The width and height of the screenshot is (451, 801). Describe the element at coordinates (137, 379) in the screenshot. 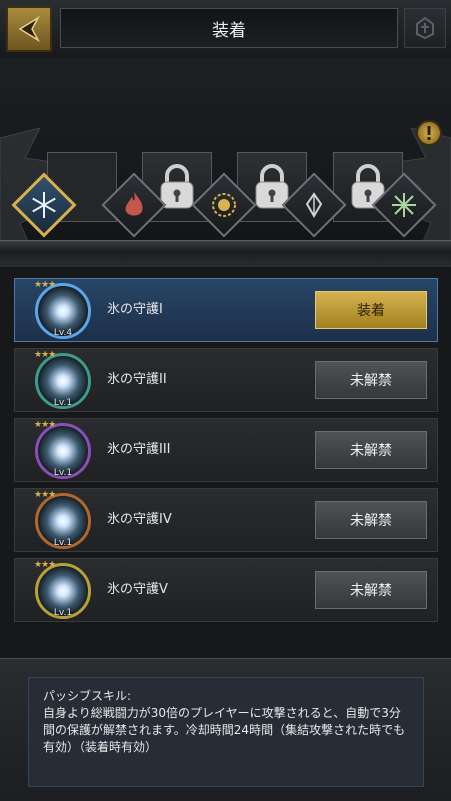

I see `skill-name: 氷の守護II` at that location.